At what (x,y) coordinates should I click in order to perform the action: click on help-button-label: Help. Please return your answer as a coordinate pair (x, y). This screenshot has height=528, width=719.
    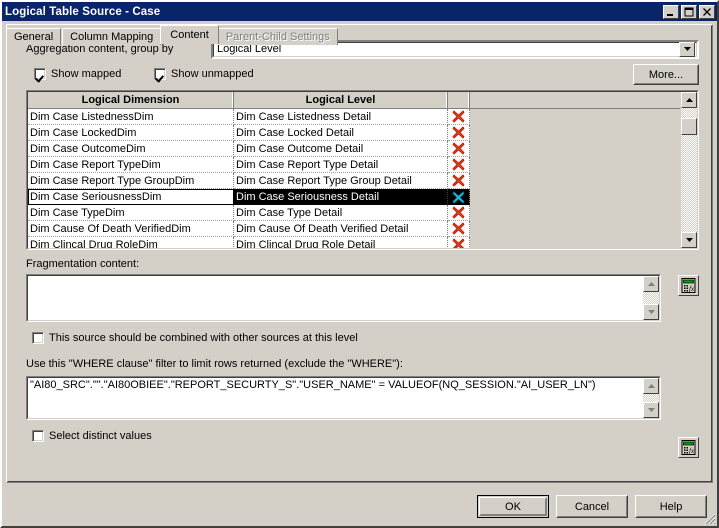
    Looking at the image, I should click on (671, 506).